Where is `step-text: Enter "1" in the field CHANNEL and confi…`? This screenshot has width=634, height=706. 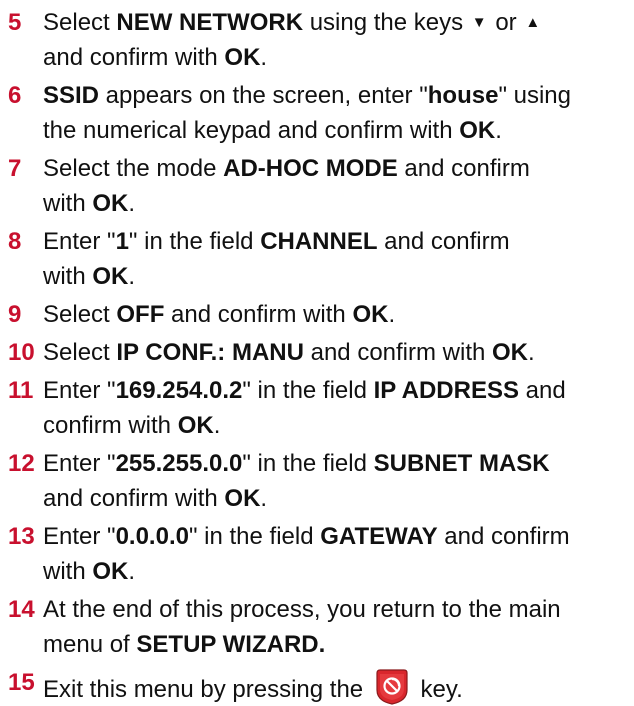 step-text: Enter "1" in the field CHANNEL and confi… is located at coordinates (276, 241).